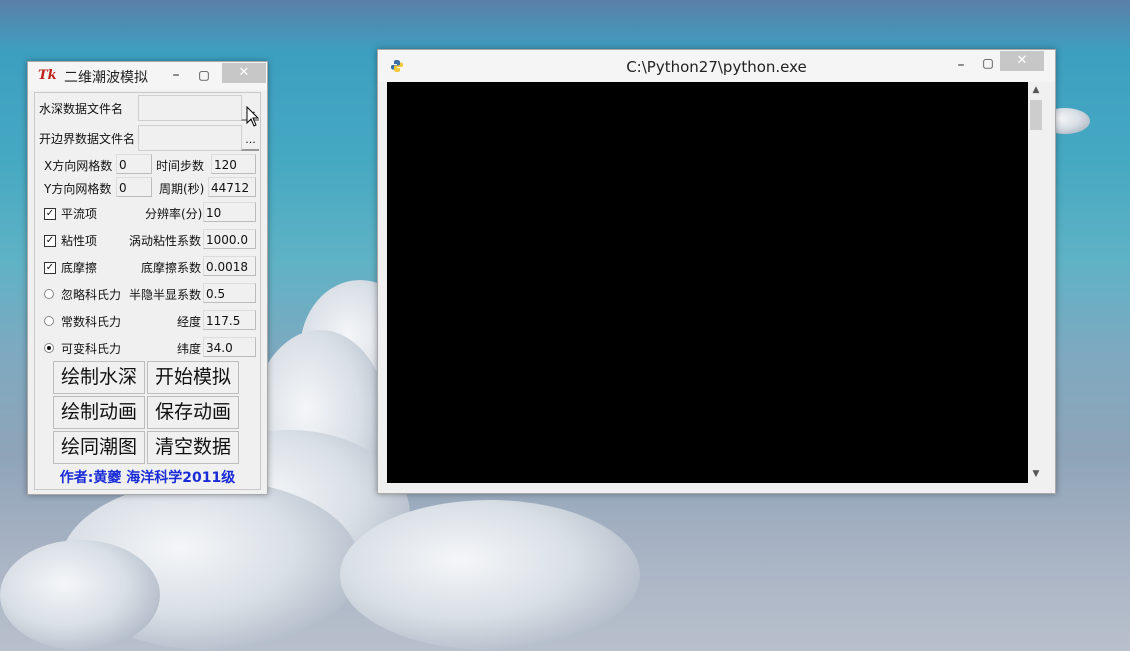 The width and height of the screenshot is (1130, 651). What do you see at coordinates (189, 322) in the screenshot?
I see `longitude-label: 经度` at bounding box center [189, 322].